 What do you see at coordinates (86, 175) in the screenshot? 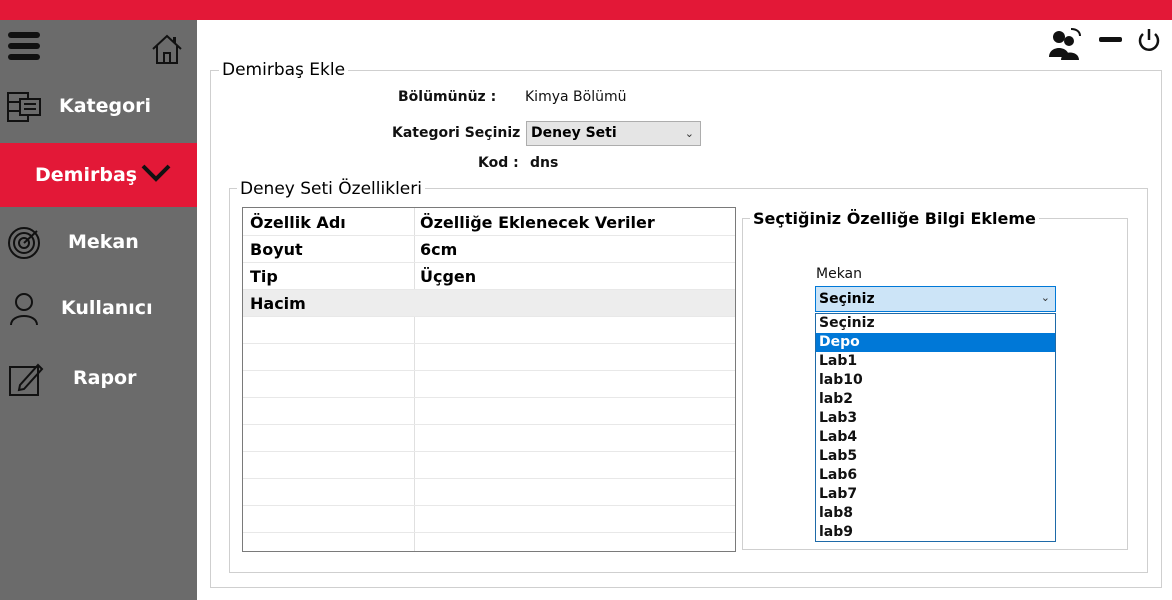
I see `sidebar-item-label: Demirbaş` at bounding box center [86, 175].